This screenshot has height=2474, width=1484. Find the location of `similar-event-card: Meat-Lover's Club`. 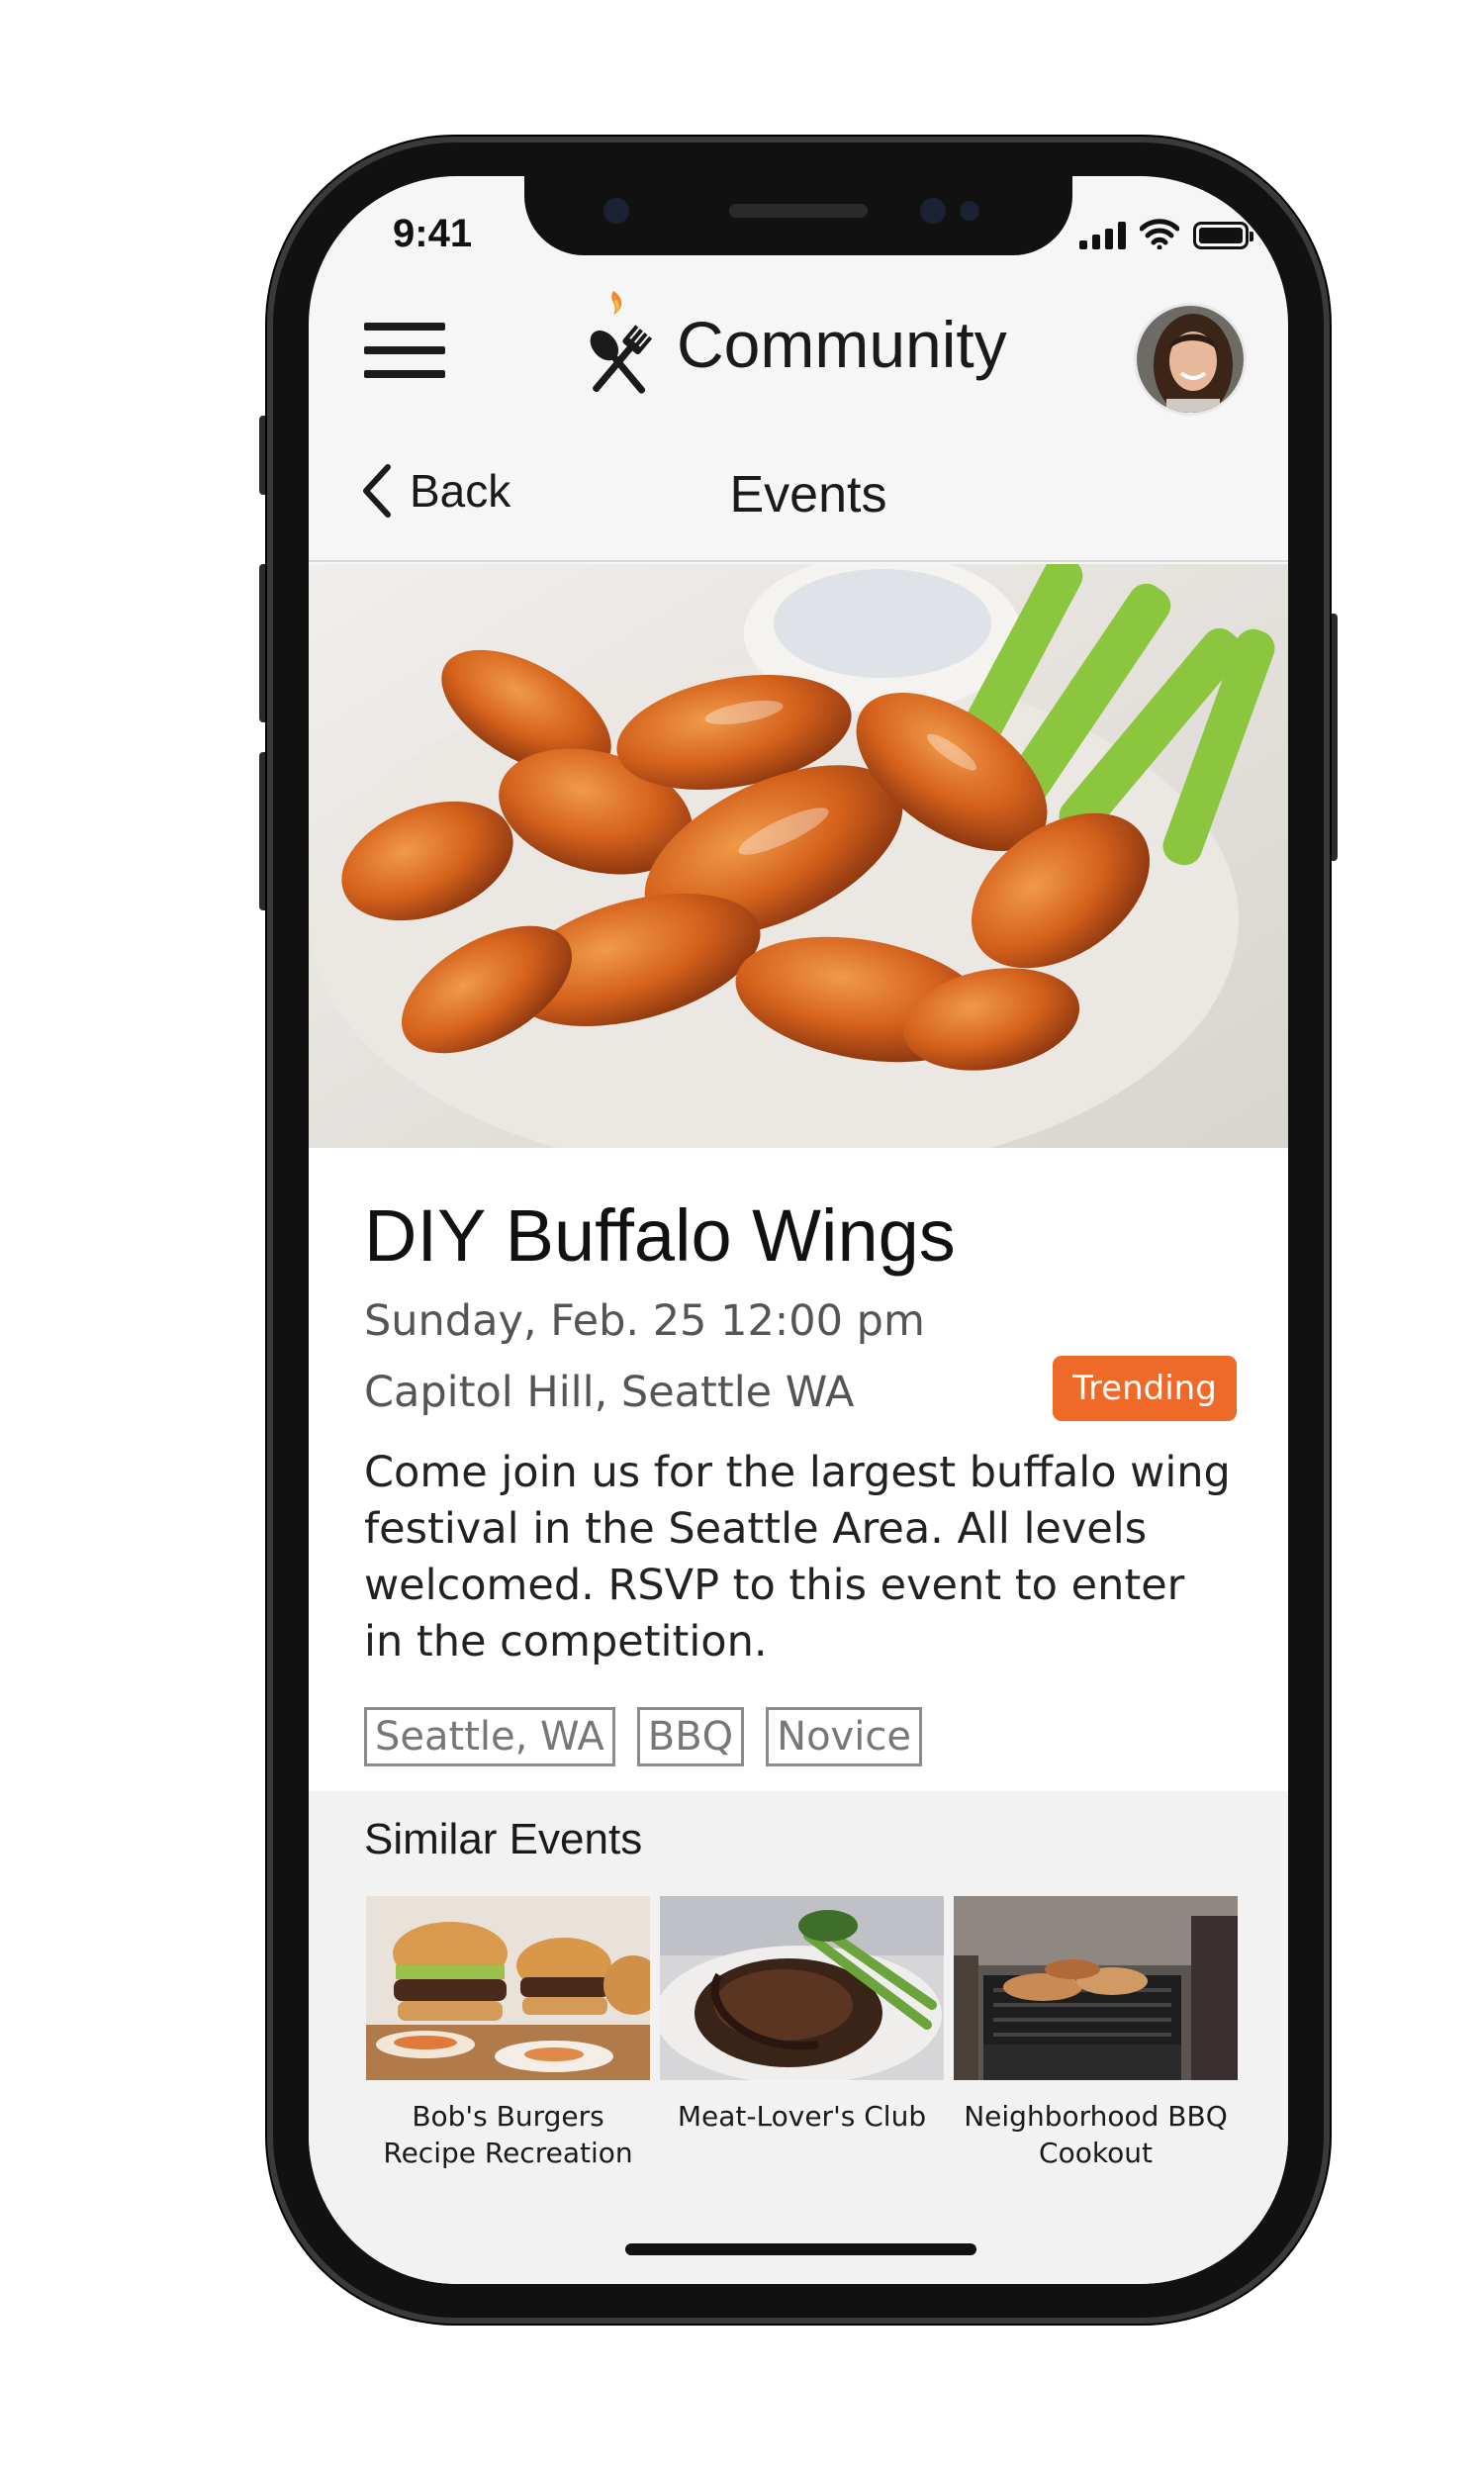

similar-event-card: Meat-Lover's Club is located at coordinates (802, 2034).